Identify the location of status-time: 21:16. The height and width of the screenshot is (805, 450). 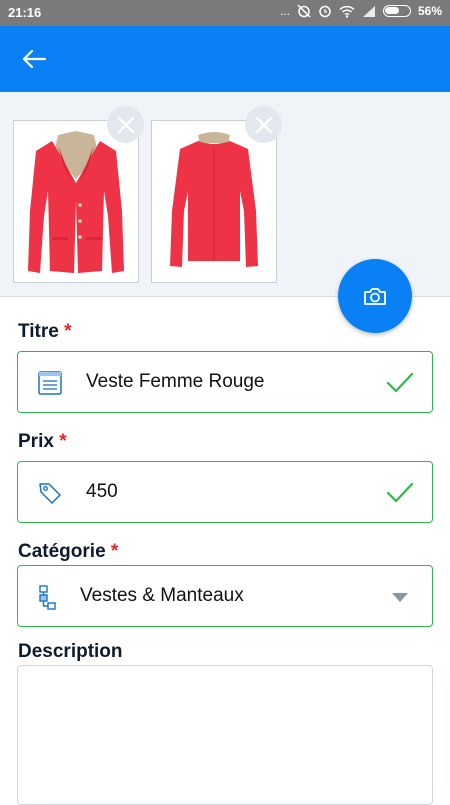
(25, 12).